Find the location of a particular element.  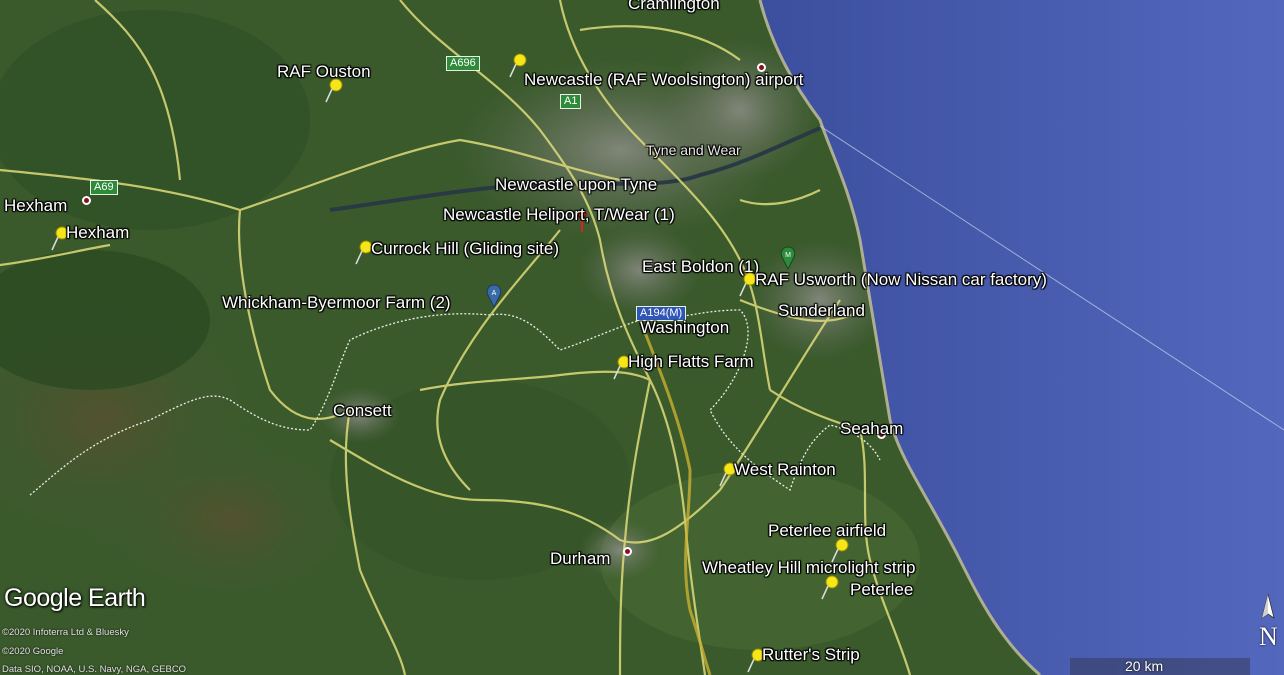

marker-label-hexham: Hexham is located at coordinates (97, 233).